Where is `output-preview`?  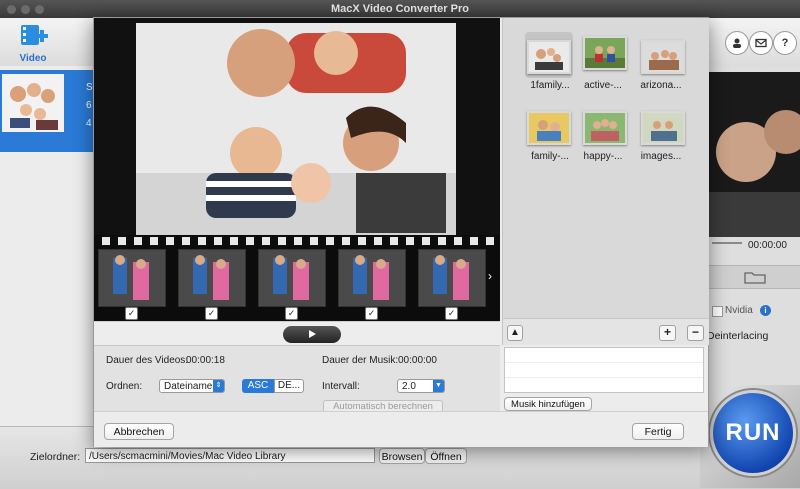 output-preview is located at coordinates (753, 154).